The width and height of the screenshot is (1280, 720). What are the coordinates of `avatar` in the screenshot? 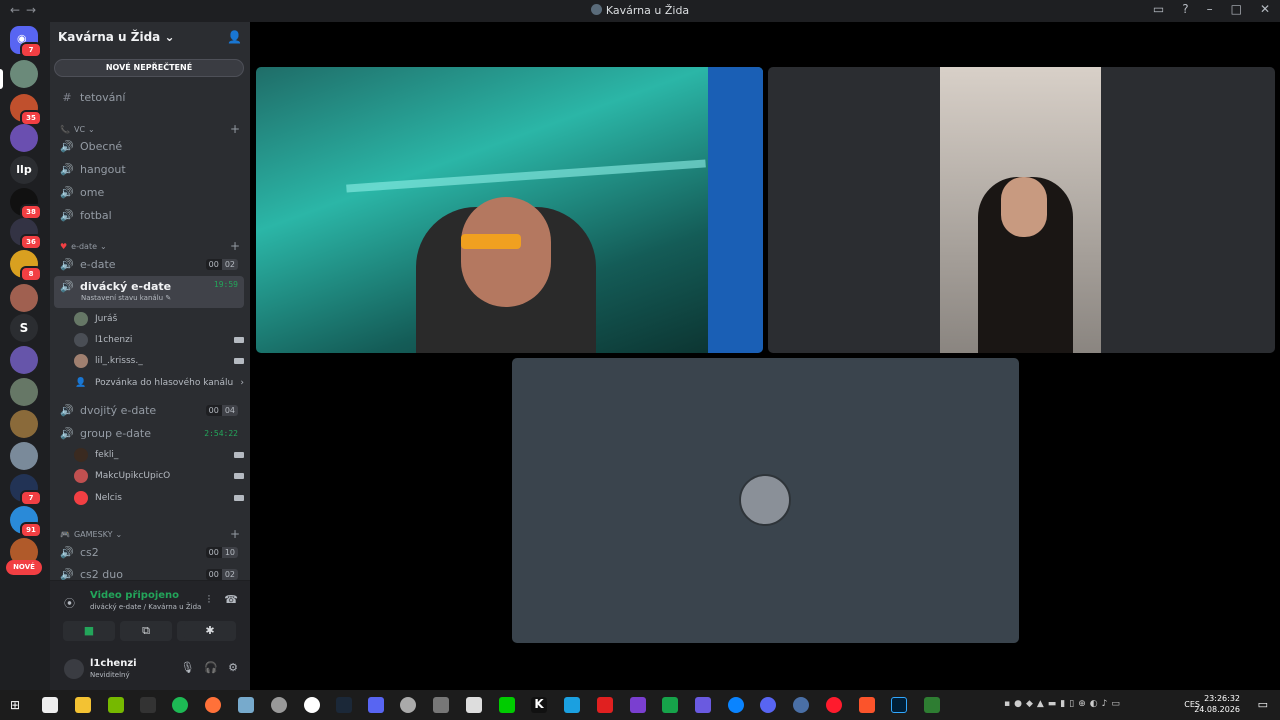 It's located at (74, 669).